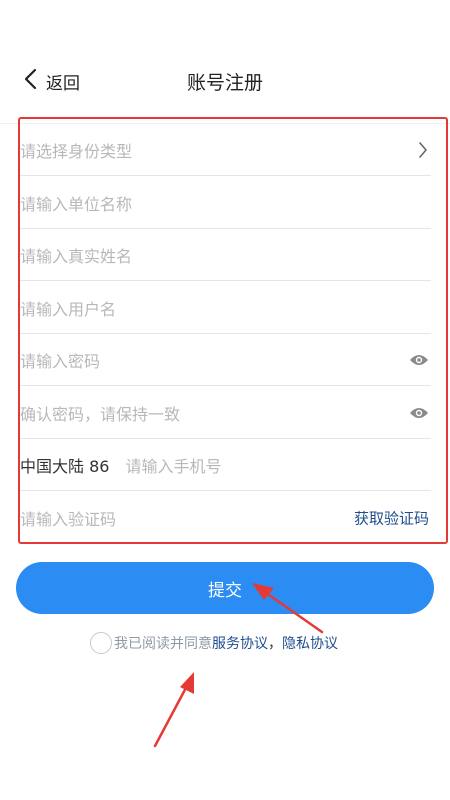  What do you see at coordinates (163, 644) in the screenshot?
I see `agreement-text: 我已阅读并同意` at bounding box center [163, 644].